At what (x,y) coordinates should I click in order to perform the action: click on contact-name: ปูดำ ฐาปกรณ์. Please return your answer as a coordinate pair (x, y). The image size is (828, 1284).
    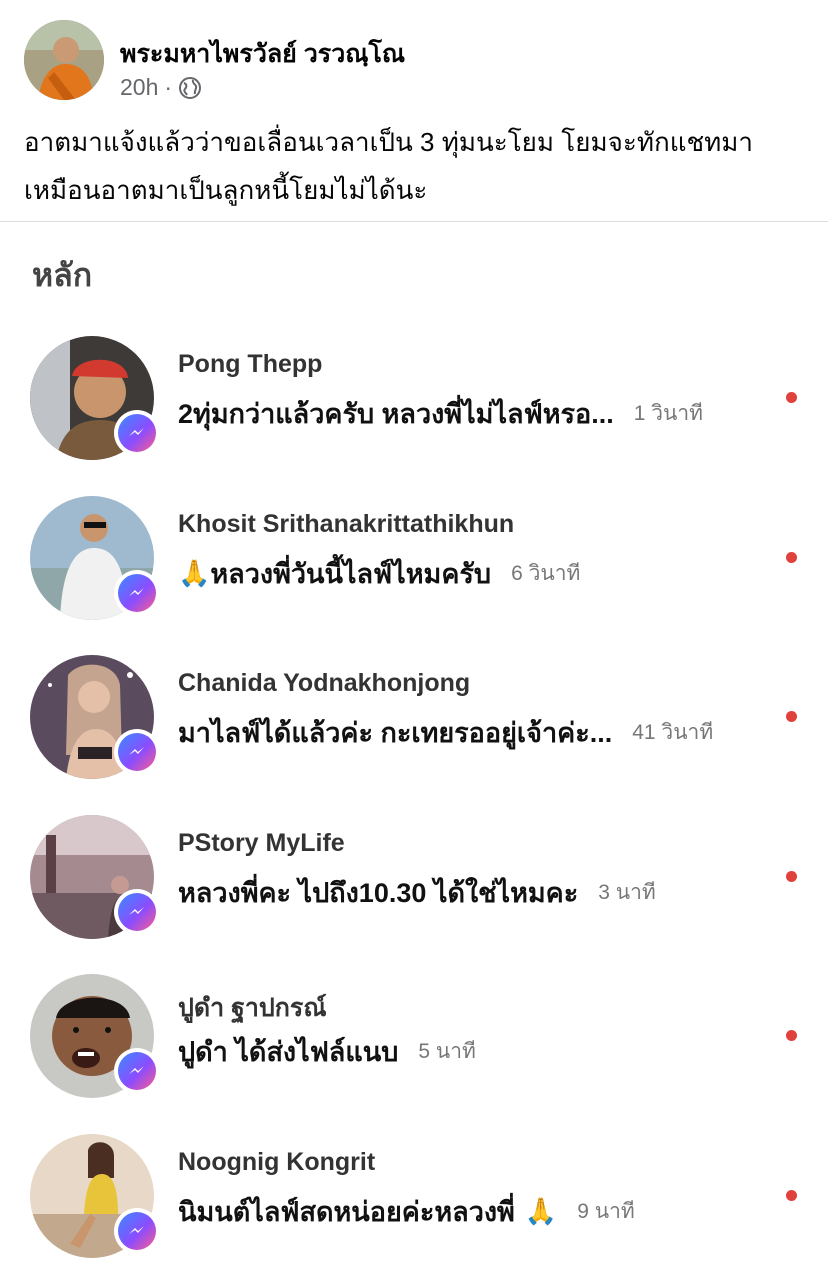
    Looking at the image, I should click on (252, 1008).